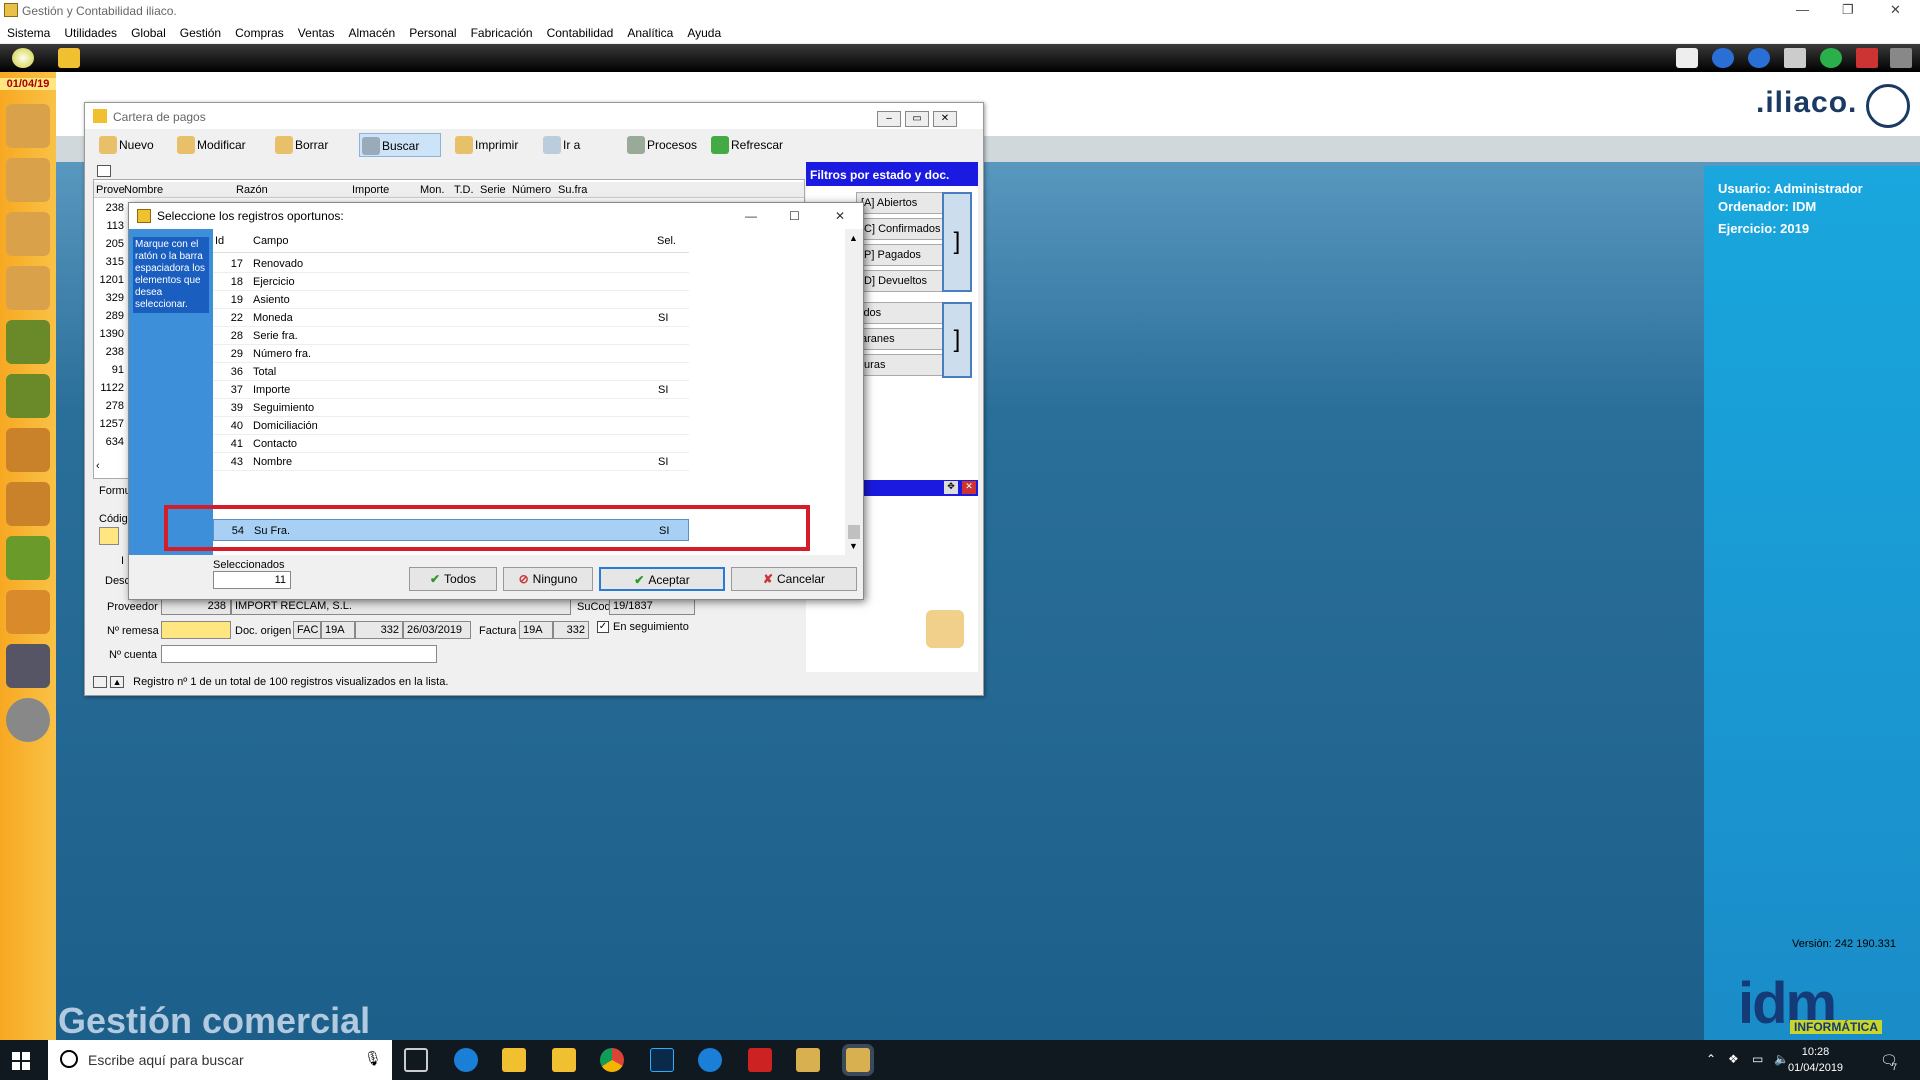 The width and height of the screenshot is (1920, 1080). I want to click on back-arrow-icon, so click(1723, 58).